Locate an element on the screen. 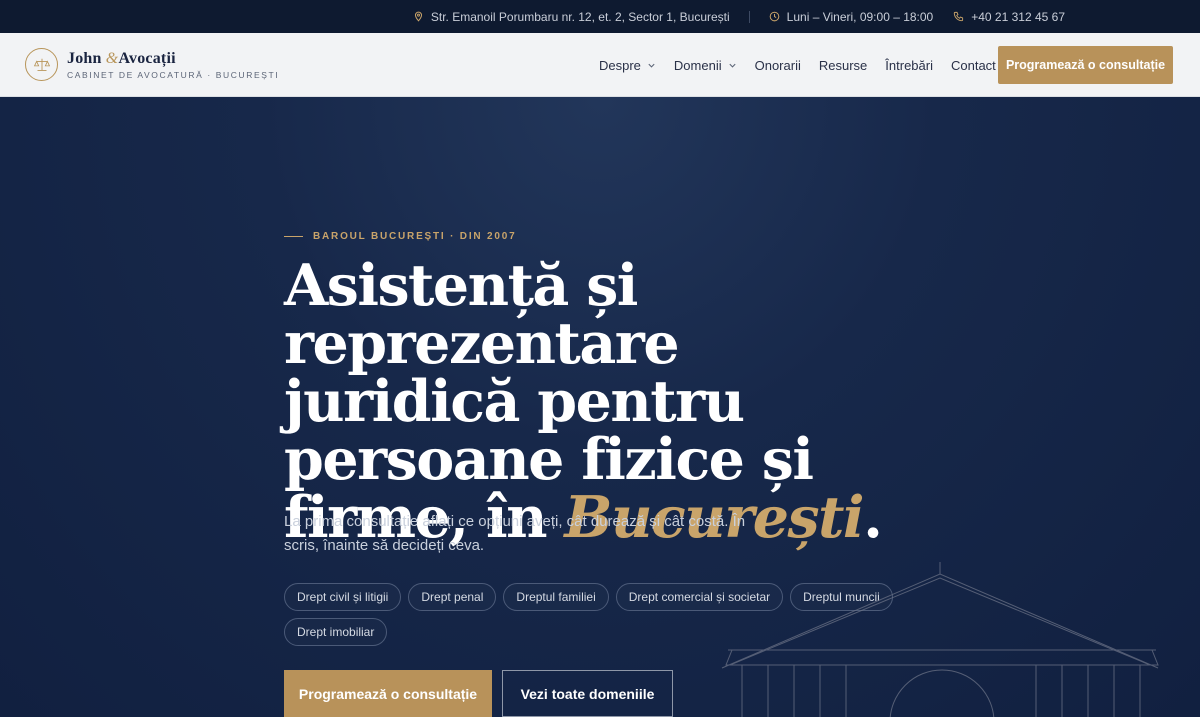 Image resolution: width=1200 pixels, height=717 pixels. view-domains-button: Vezi toate domeniile is located at coordinates (587, 693).